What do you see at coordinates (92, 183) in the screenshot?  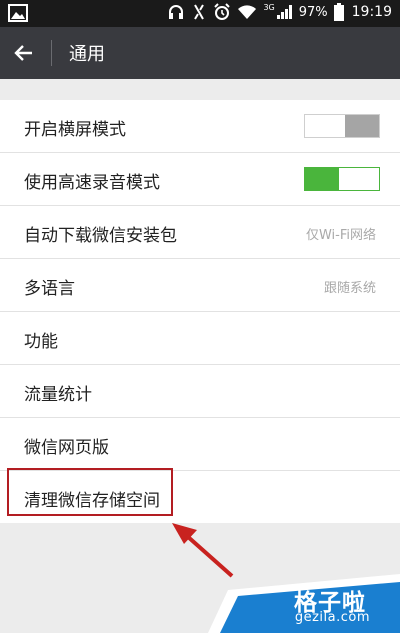 I see `setting-label: 使用高速录音模式` at bounding box center [92, 183].